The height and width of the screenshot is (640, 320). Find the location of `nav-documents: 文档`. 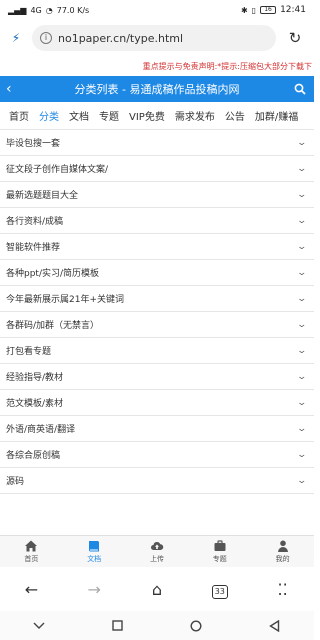

nav-documents: 文档 is located at coordinates (94, 551).